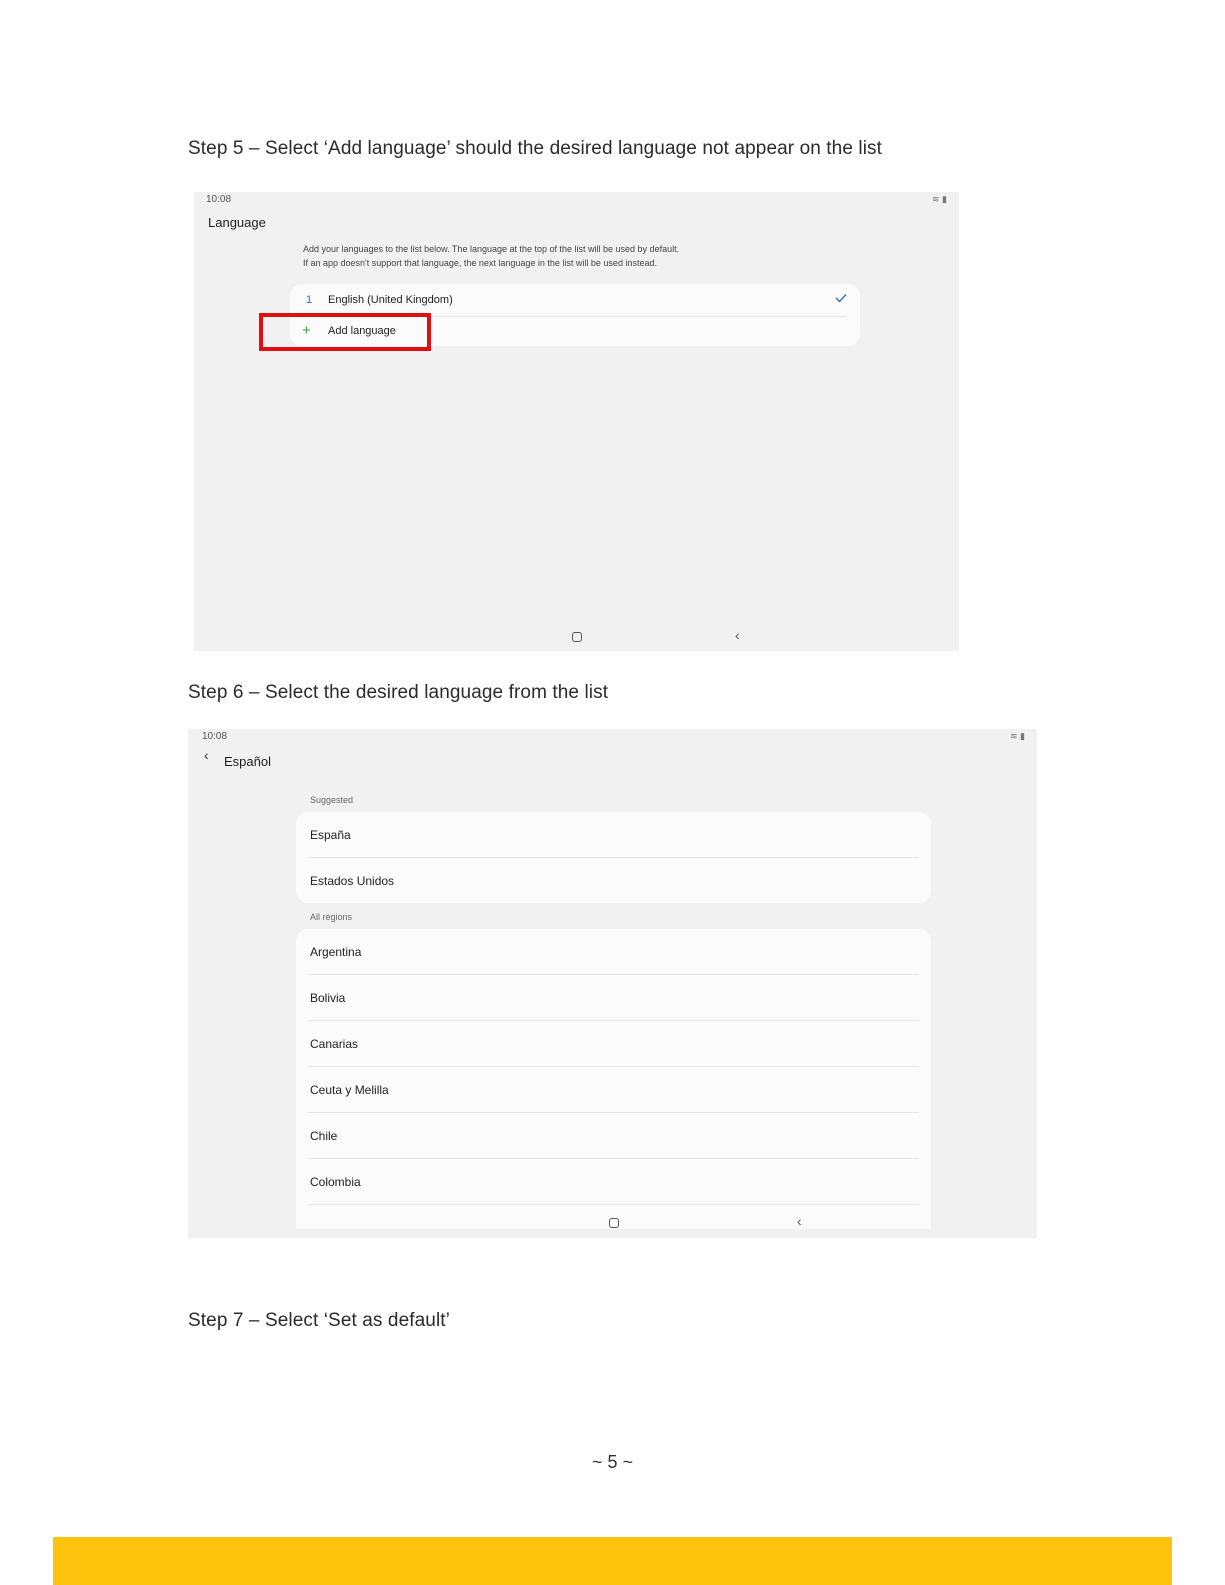 The image size is (1225, 1585). I want to click on list-item: Chile, so click(613, 1136).